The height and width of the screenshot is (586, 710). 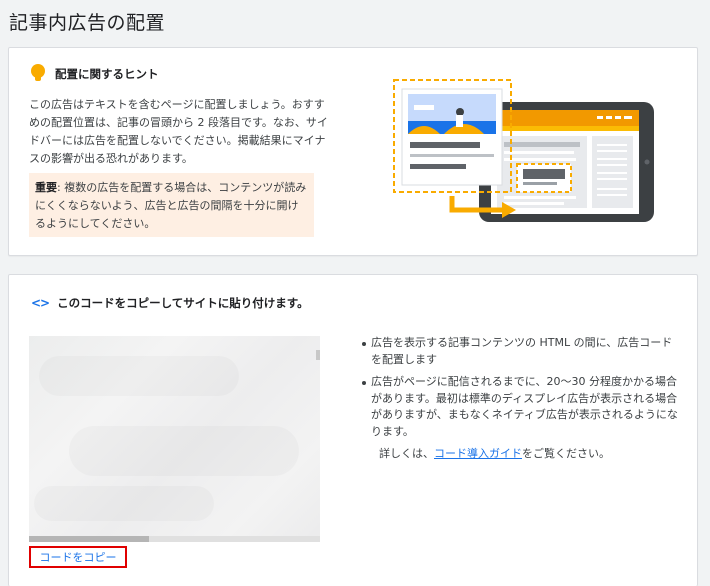 I want to click on details-text: 詳しくは、コード導入ガイドをご覧ください。, so click(x=494, y=453).